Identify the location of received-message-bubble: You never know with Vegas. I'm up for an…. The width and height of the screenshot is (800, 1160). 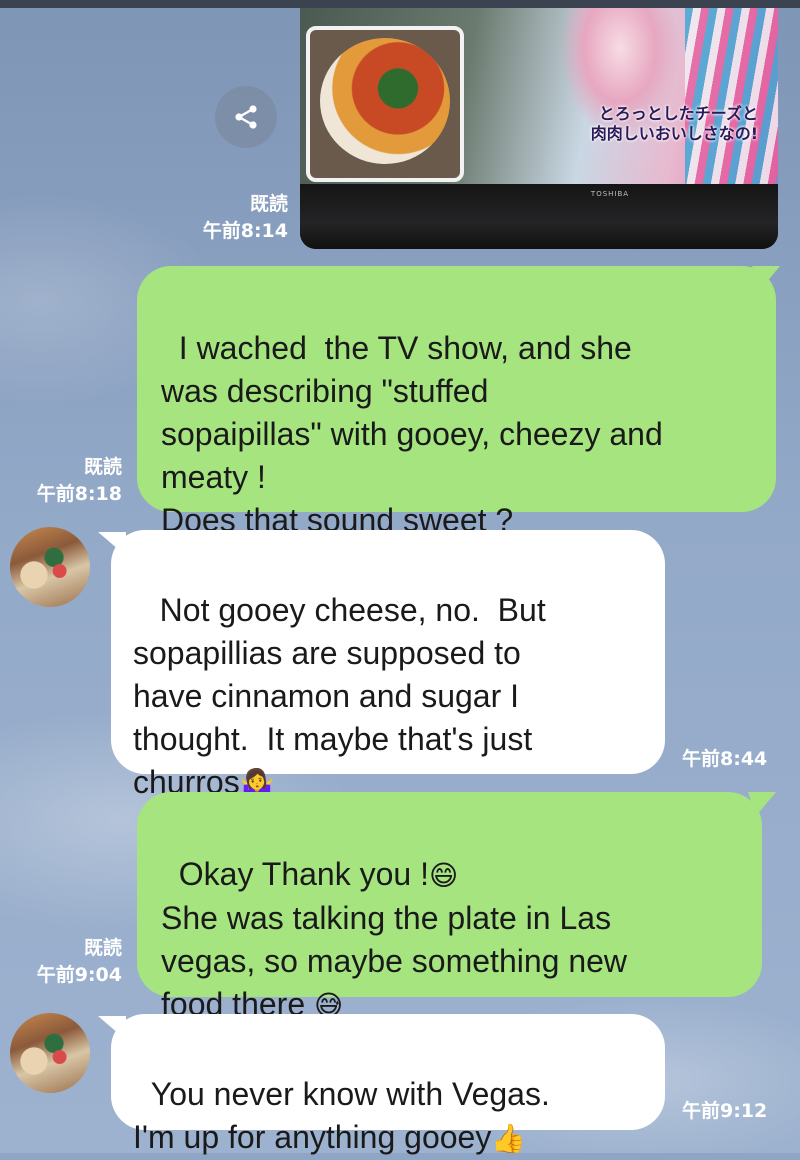
(388, 1084).